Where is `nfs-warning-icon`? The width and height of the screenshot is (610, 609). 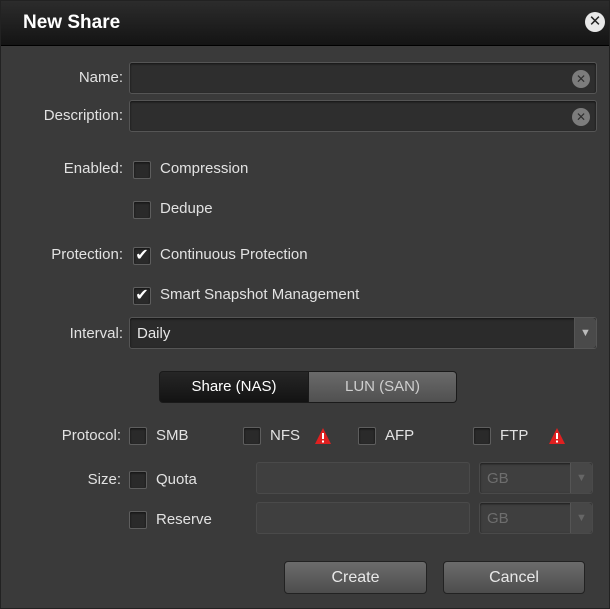
nfs-warning-icon is located at coordinates (323, 436).